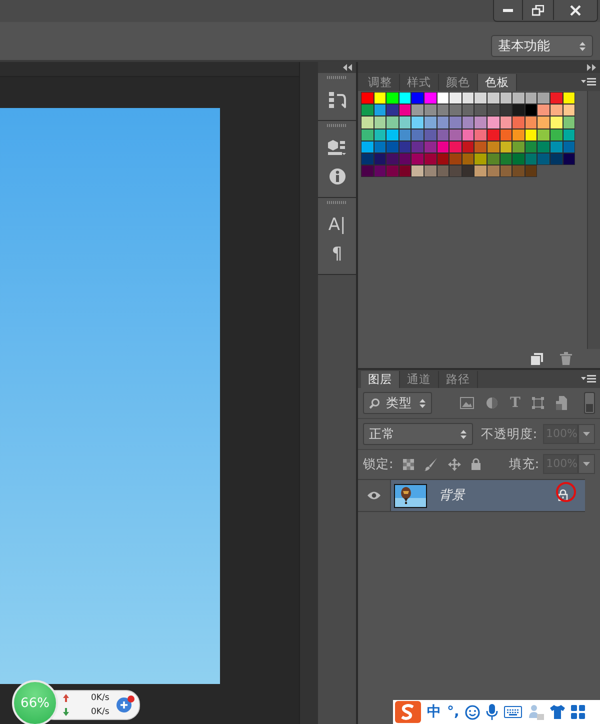  I want to click on new-item-icon, so click(537, 358).